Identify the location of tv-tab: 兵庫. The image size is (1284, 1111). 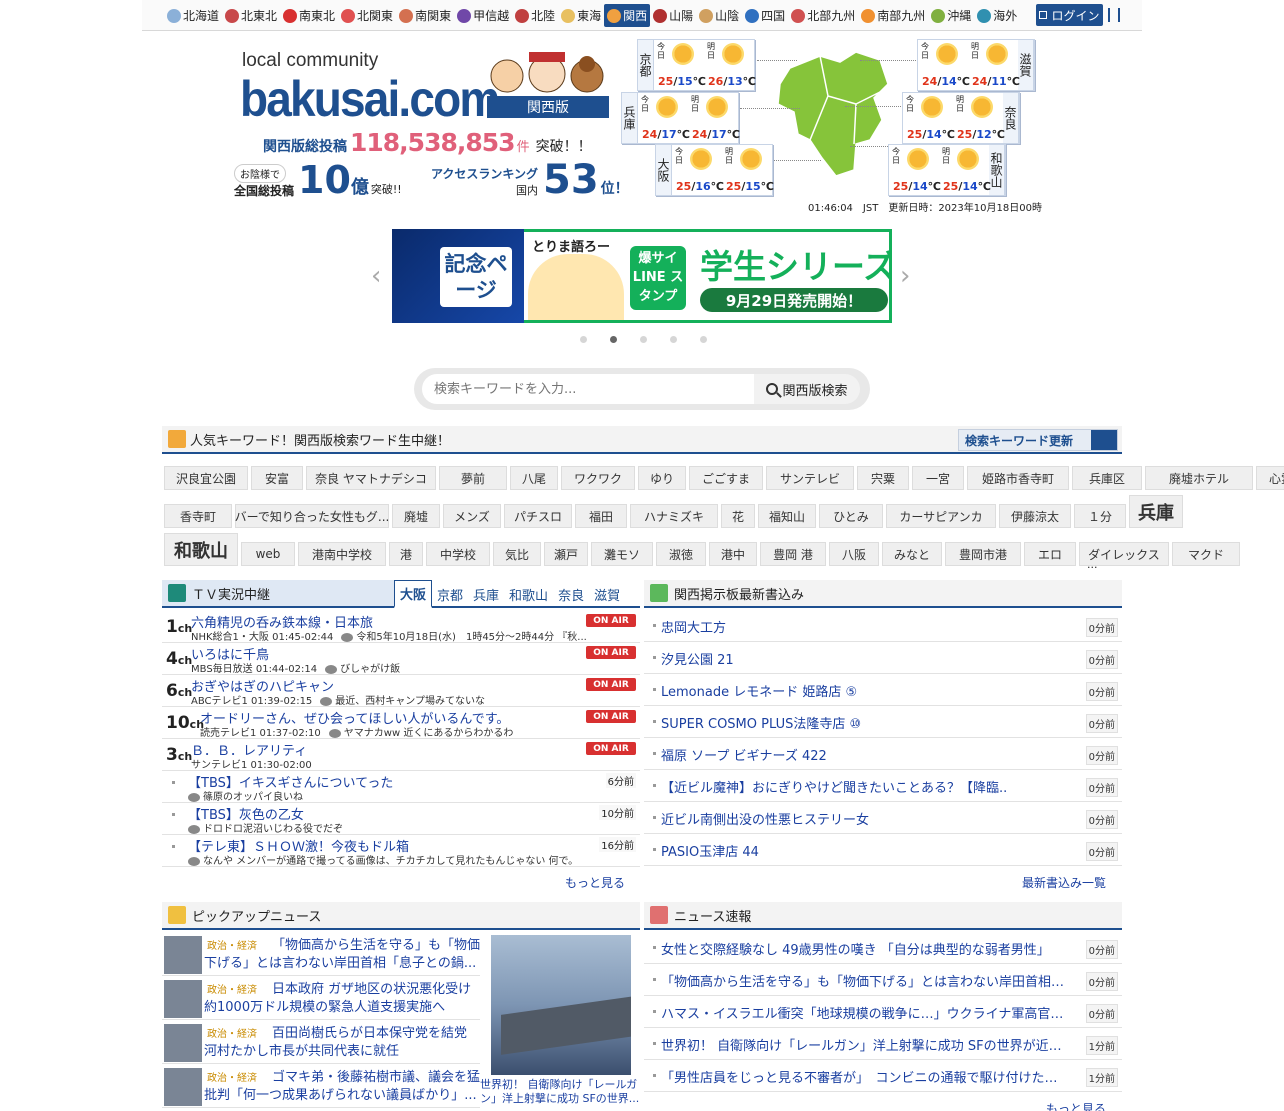
(486, 594).